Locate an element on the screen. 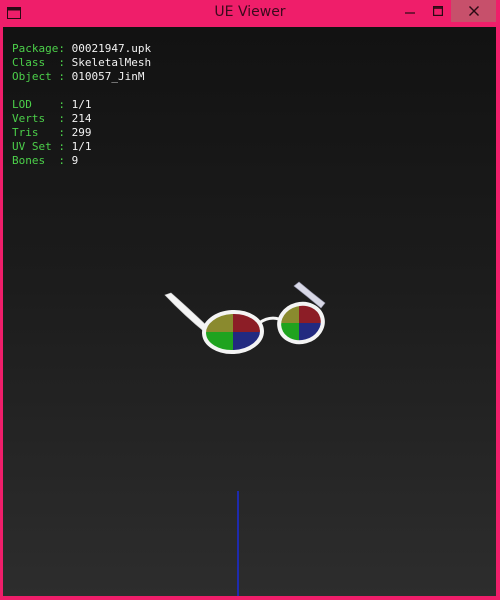 The width and height of the screenshot is (500, 600). info-row-uvset: UV Set : 1/1 is located at coordinates (81, 147).